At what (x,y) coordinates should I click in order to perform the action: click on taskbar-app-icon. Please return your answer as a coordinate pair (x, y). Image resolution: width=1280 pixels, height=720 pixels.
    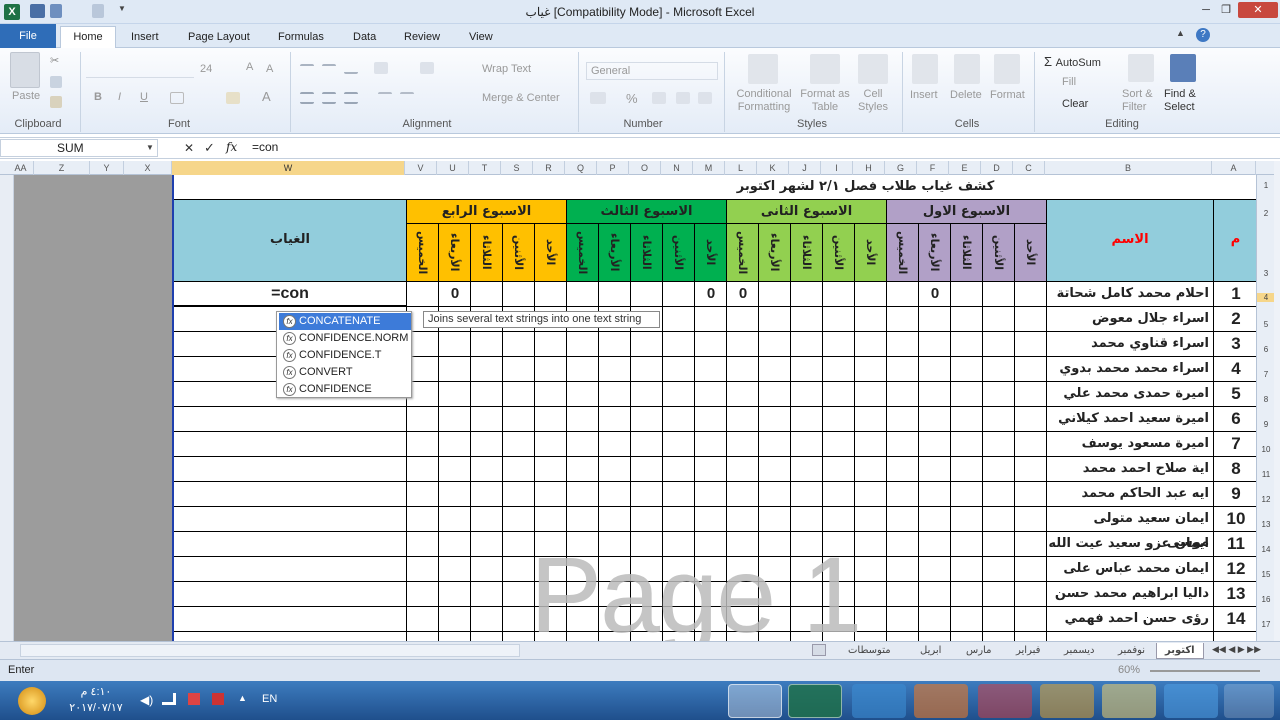
    Looking at the image, I should click on (879, 701).